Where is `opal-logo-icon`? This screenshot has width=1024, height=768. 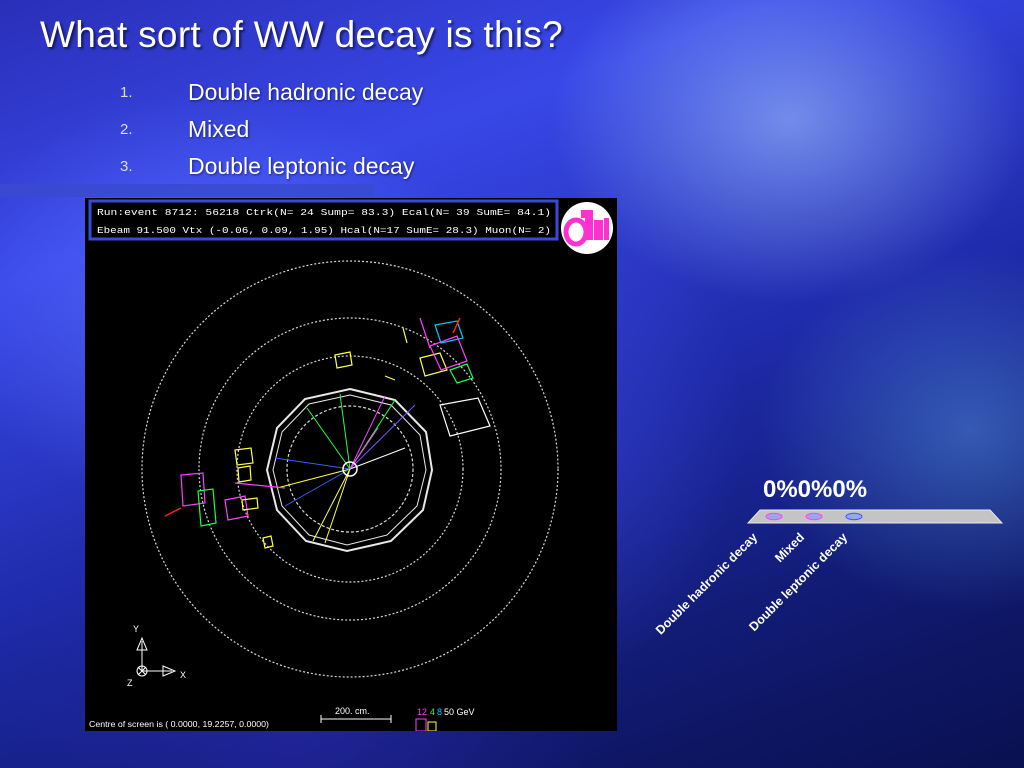
opal-logo-icon is located at coordinates (587, 228).